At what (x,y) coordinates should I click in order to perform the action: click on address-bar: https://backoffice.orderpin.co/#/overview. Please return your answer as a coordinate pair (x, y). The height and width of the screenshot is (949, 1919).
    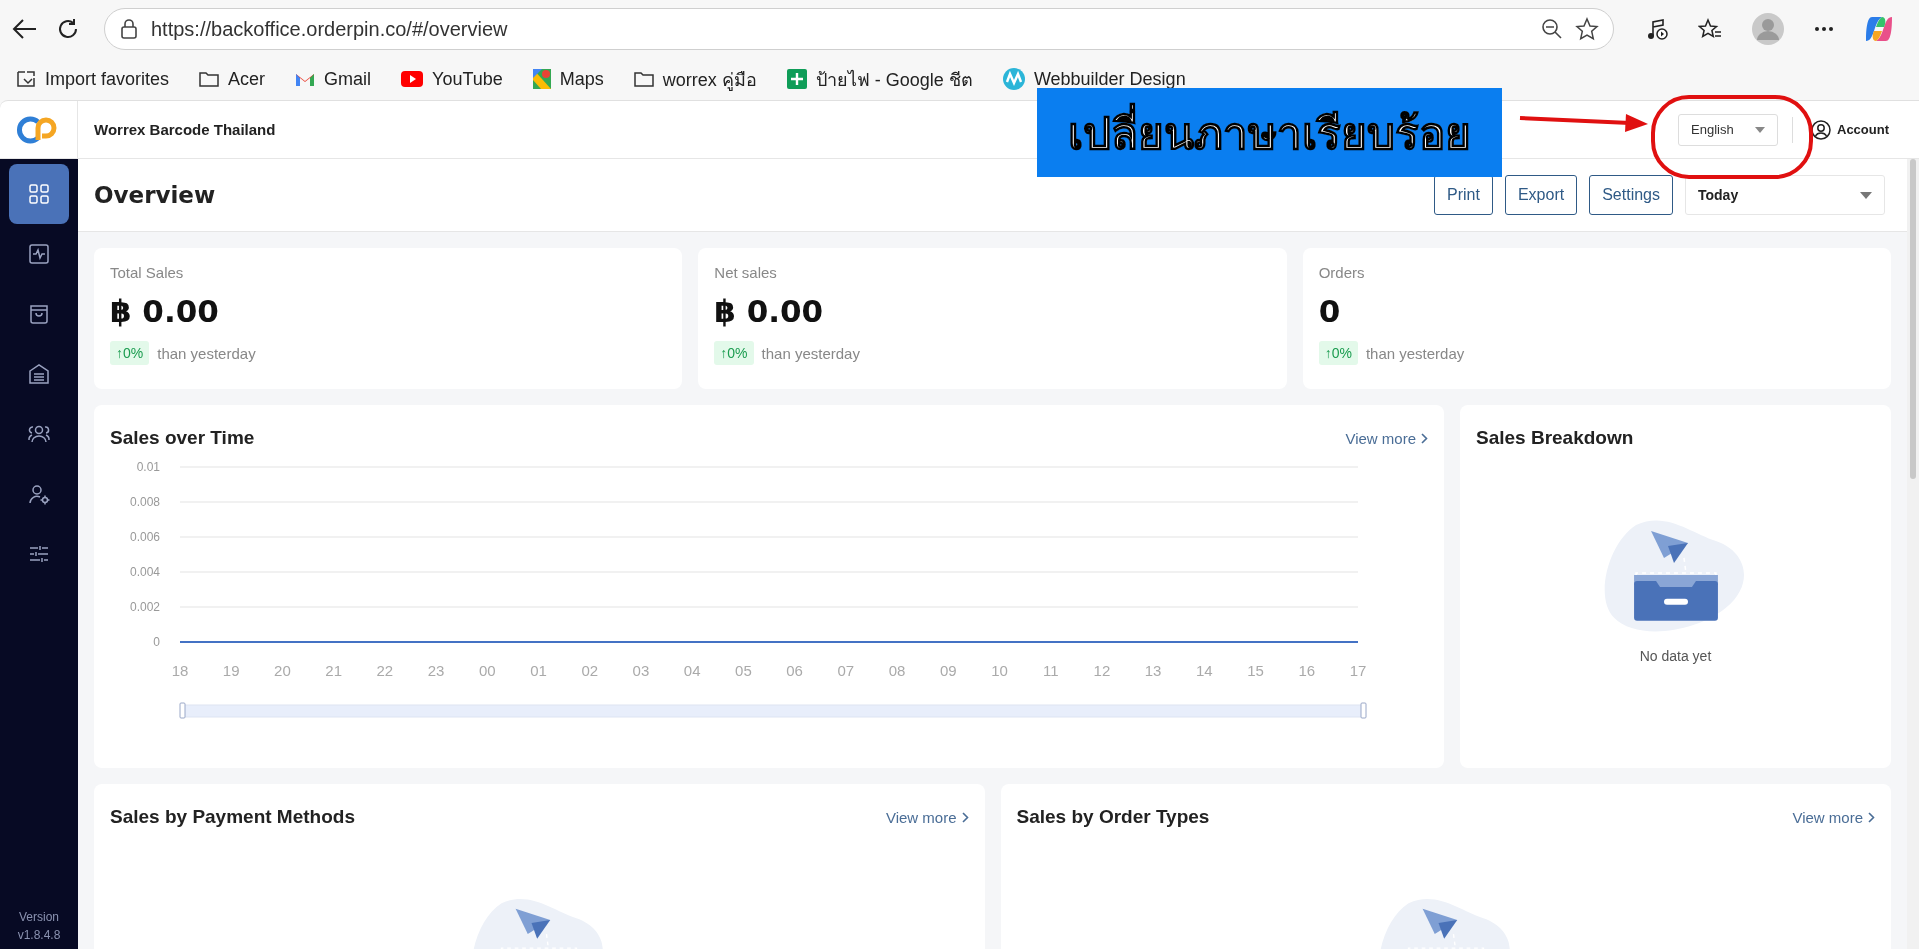
    Looking at the image, I should click on (859, 29).